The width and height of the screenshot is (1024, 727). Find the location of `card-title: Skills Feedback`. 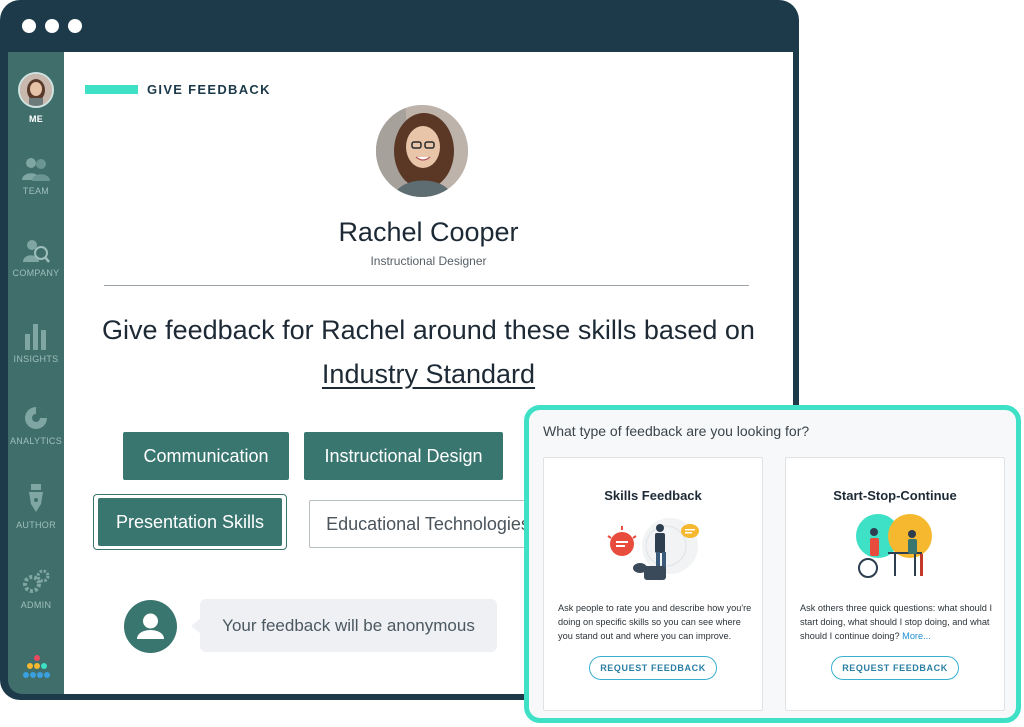

card-title: Skills Feedback is located at coordinates (653, 495).